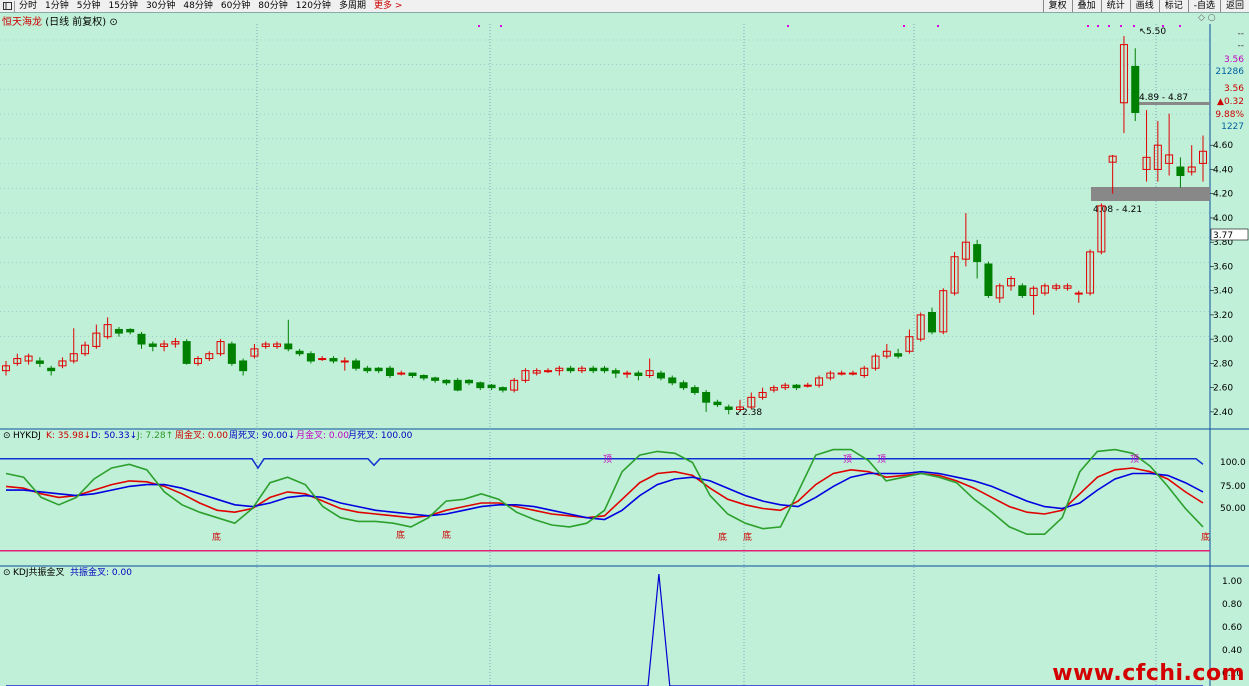 This screenshot has width=1249, height=686. What do you see at coordinates (160, 6) in the screenshot?
I see `period-tab-30min: 30分钟` at bounding box center [160, 6].